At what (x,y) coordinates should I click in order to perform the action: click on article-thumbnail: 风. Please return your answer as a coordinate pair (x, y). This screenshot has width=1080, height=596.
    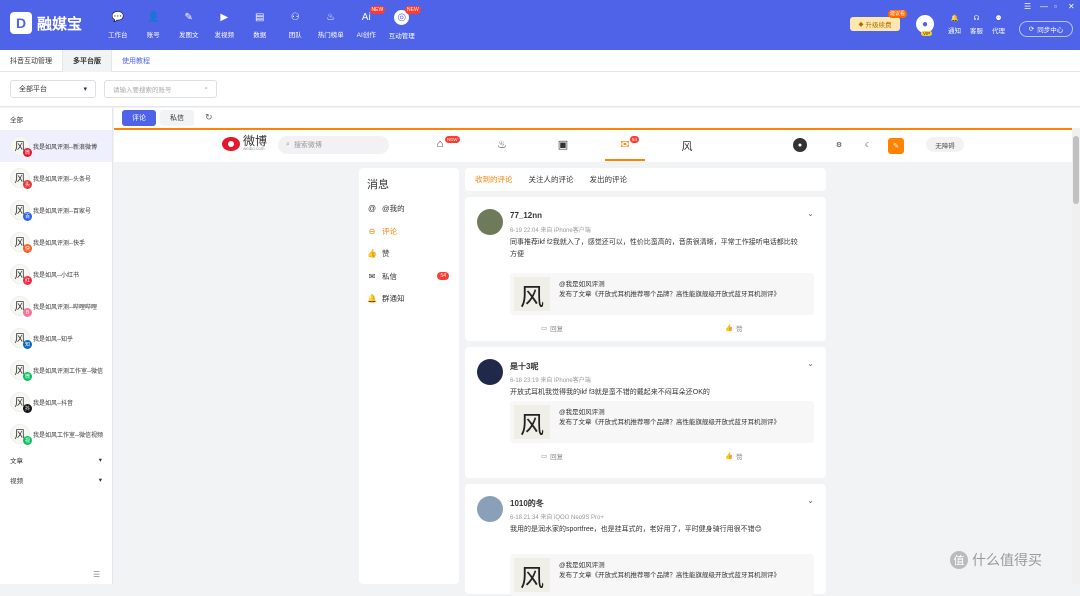
    Looking at the image, I should click on (532, 294).